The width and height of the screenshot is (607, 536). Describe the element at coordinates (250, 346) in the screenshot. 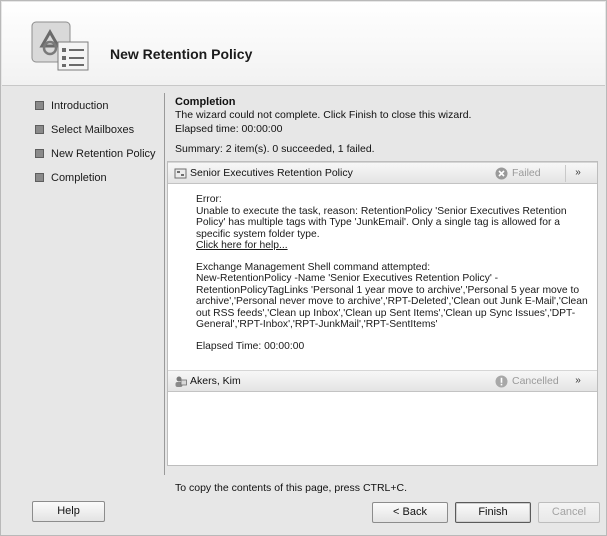

I see `task-elapsed-time: Elapsed Time: 00:00:00` at that location.